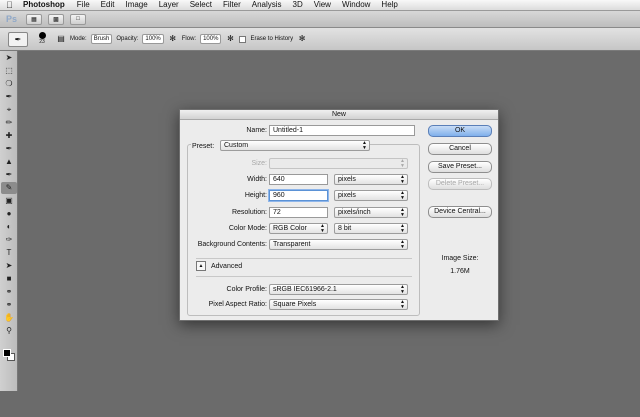 Image resolution: width=640 pixels, height=417 pixels. I want to click on airbrush-icon: ✻, so click(230, 39).